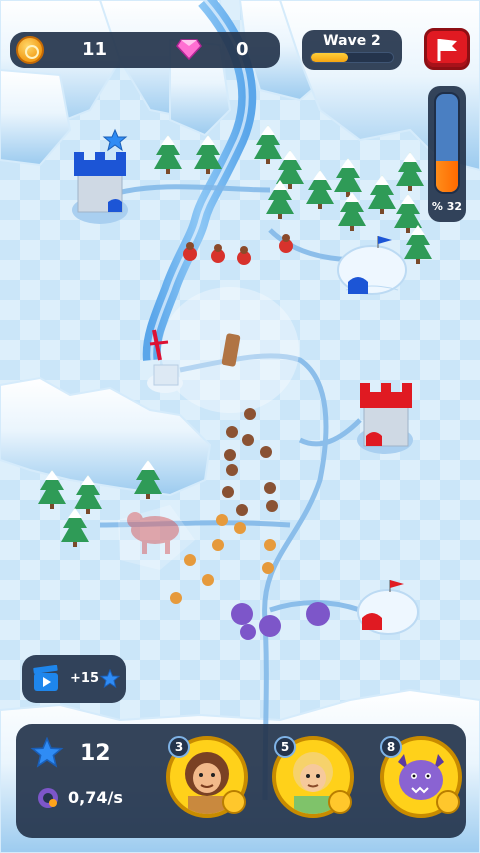  What do you see at coordinates (242, 49) in the screenshot?
I see `gem-count: 0` at bounding box center [242, 49].